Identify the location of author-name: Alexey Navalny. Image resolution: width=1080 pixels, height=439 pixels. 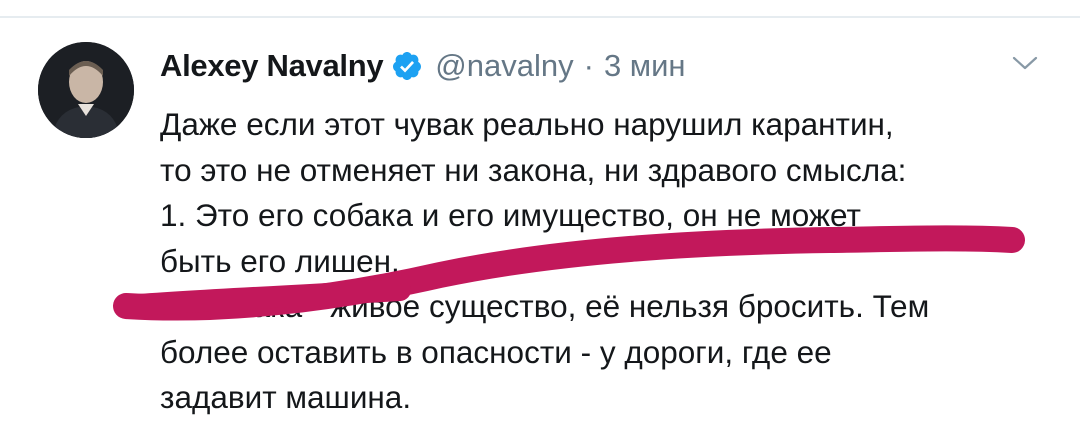
(272, 66).